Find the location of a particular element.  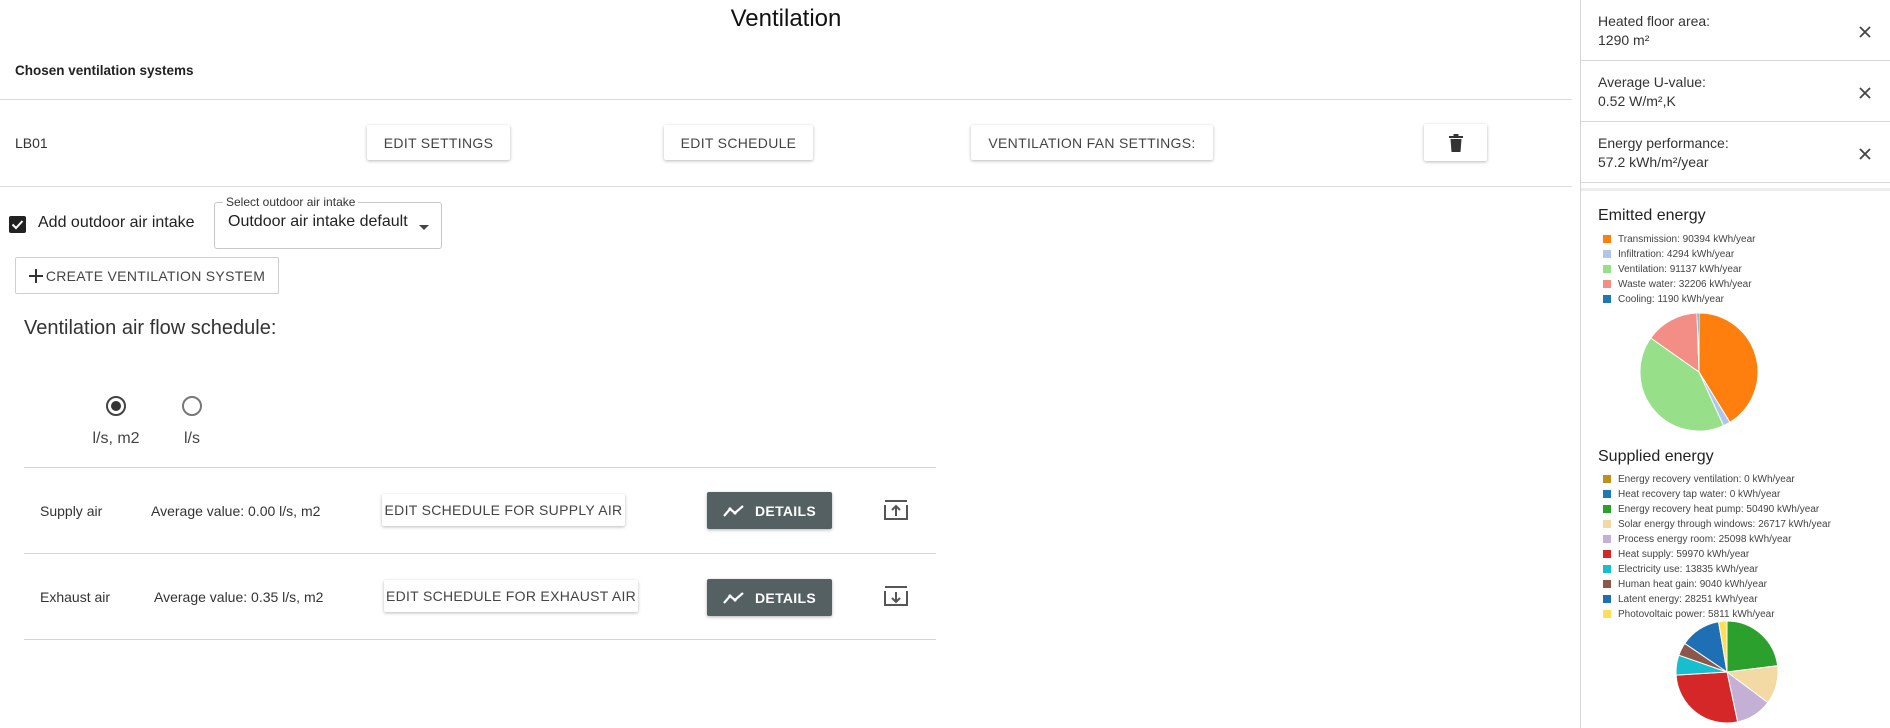

exhaust-air-label: Exhaust air is located at coordinates (75, 597).